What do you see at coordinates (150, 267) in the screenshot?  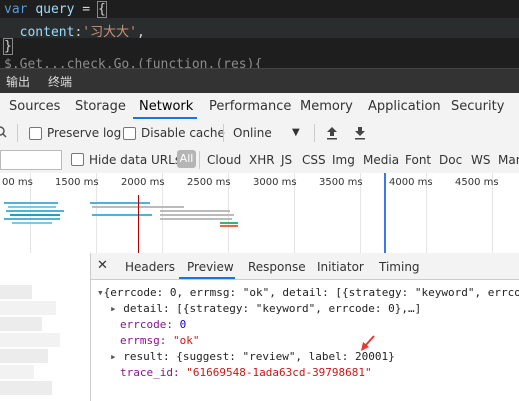 I see `tab-headers: Headers` at bounding box center [150, 267].